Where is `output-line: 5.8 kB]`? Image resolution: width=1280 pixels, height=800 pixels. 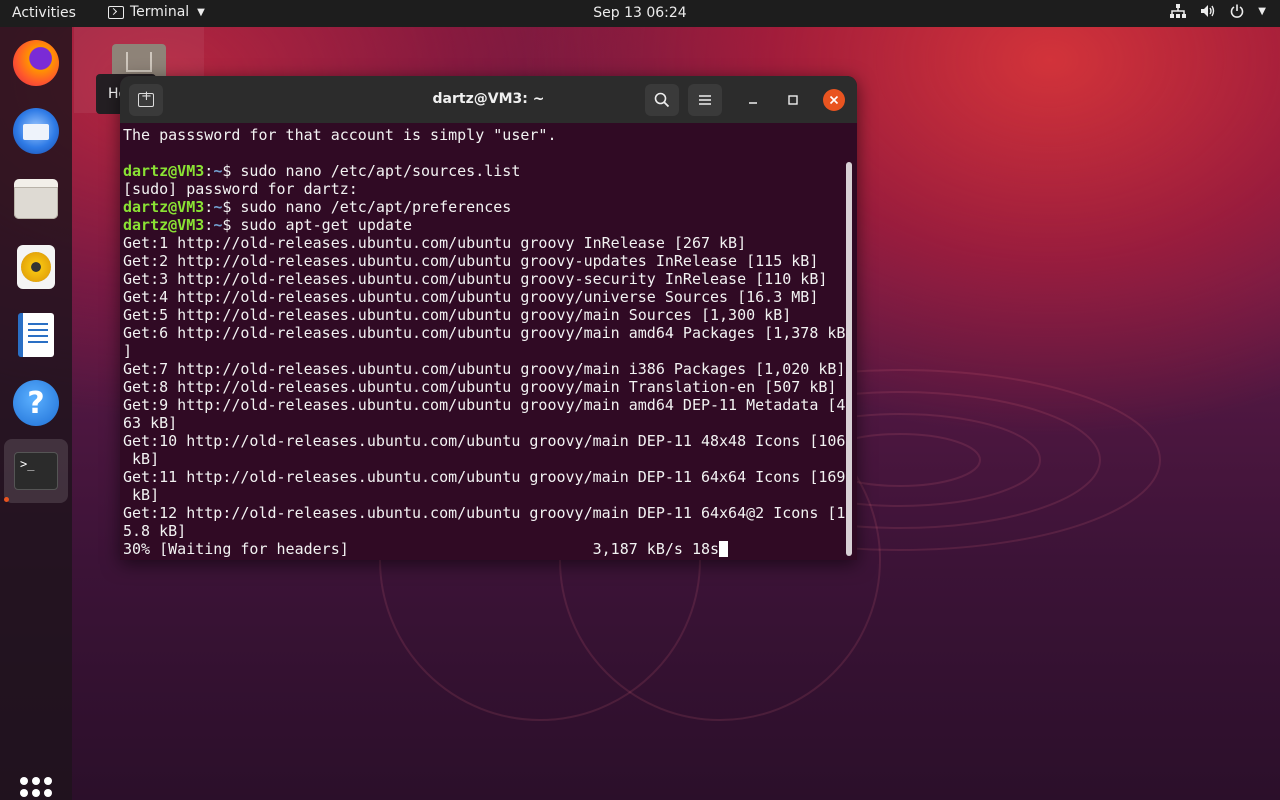
output-line: 5.8 kB] is located at coordinates (484, 531).